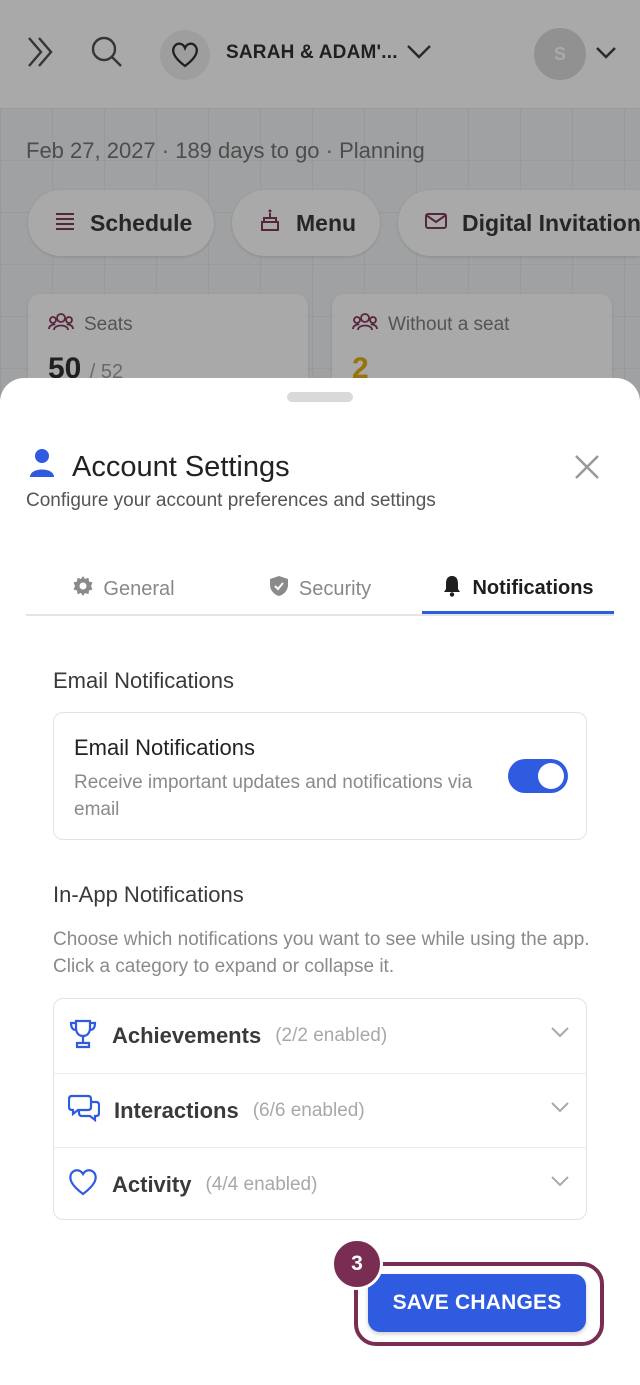 Image resolution: width=640 pixels, height=1385 pixels. I want to click on inapp-section-heading: In-App Notifications, so click(148, 894).